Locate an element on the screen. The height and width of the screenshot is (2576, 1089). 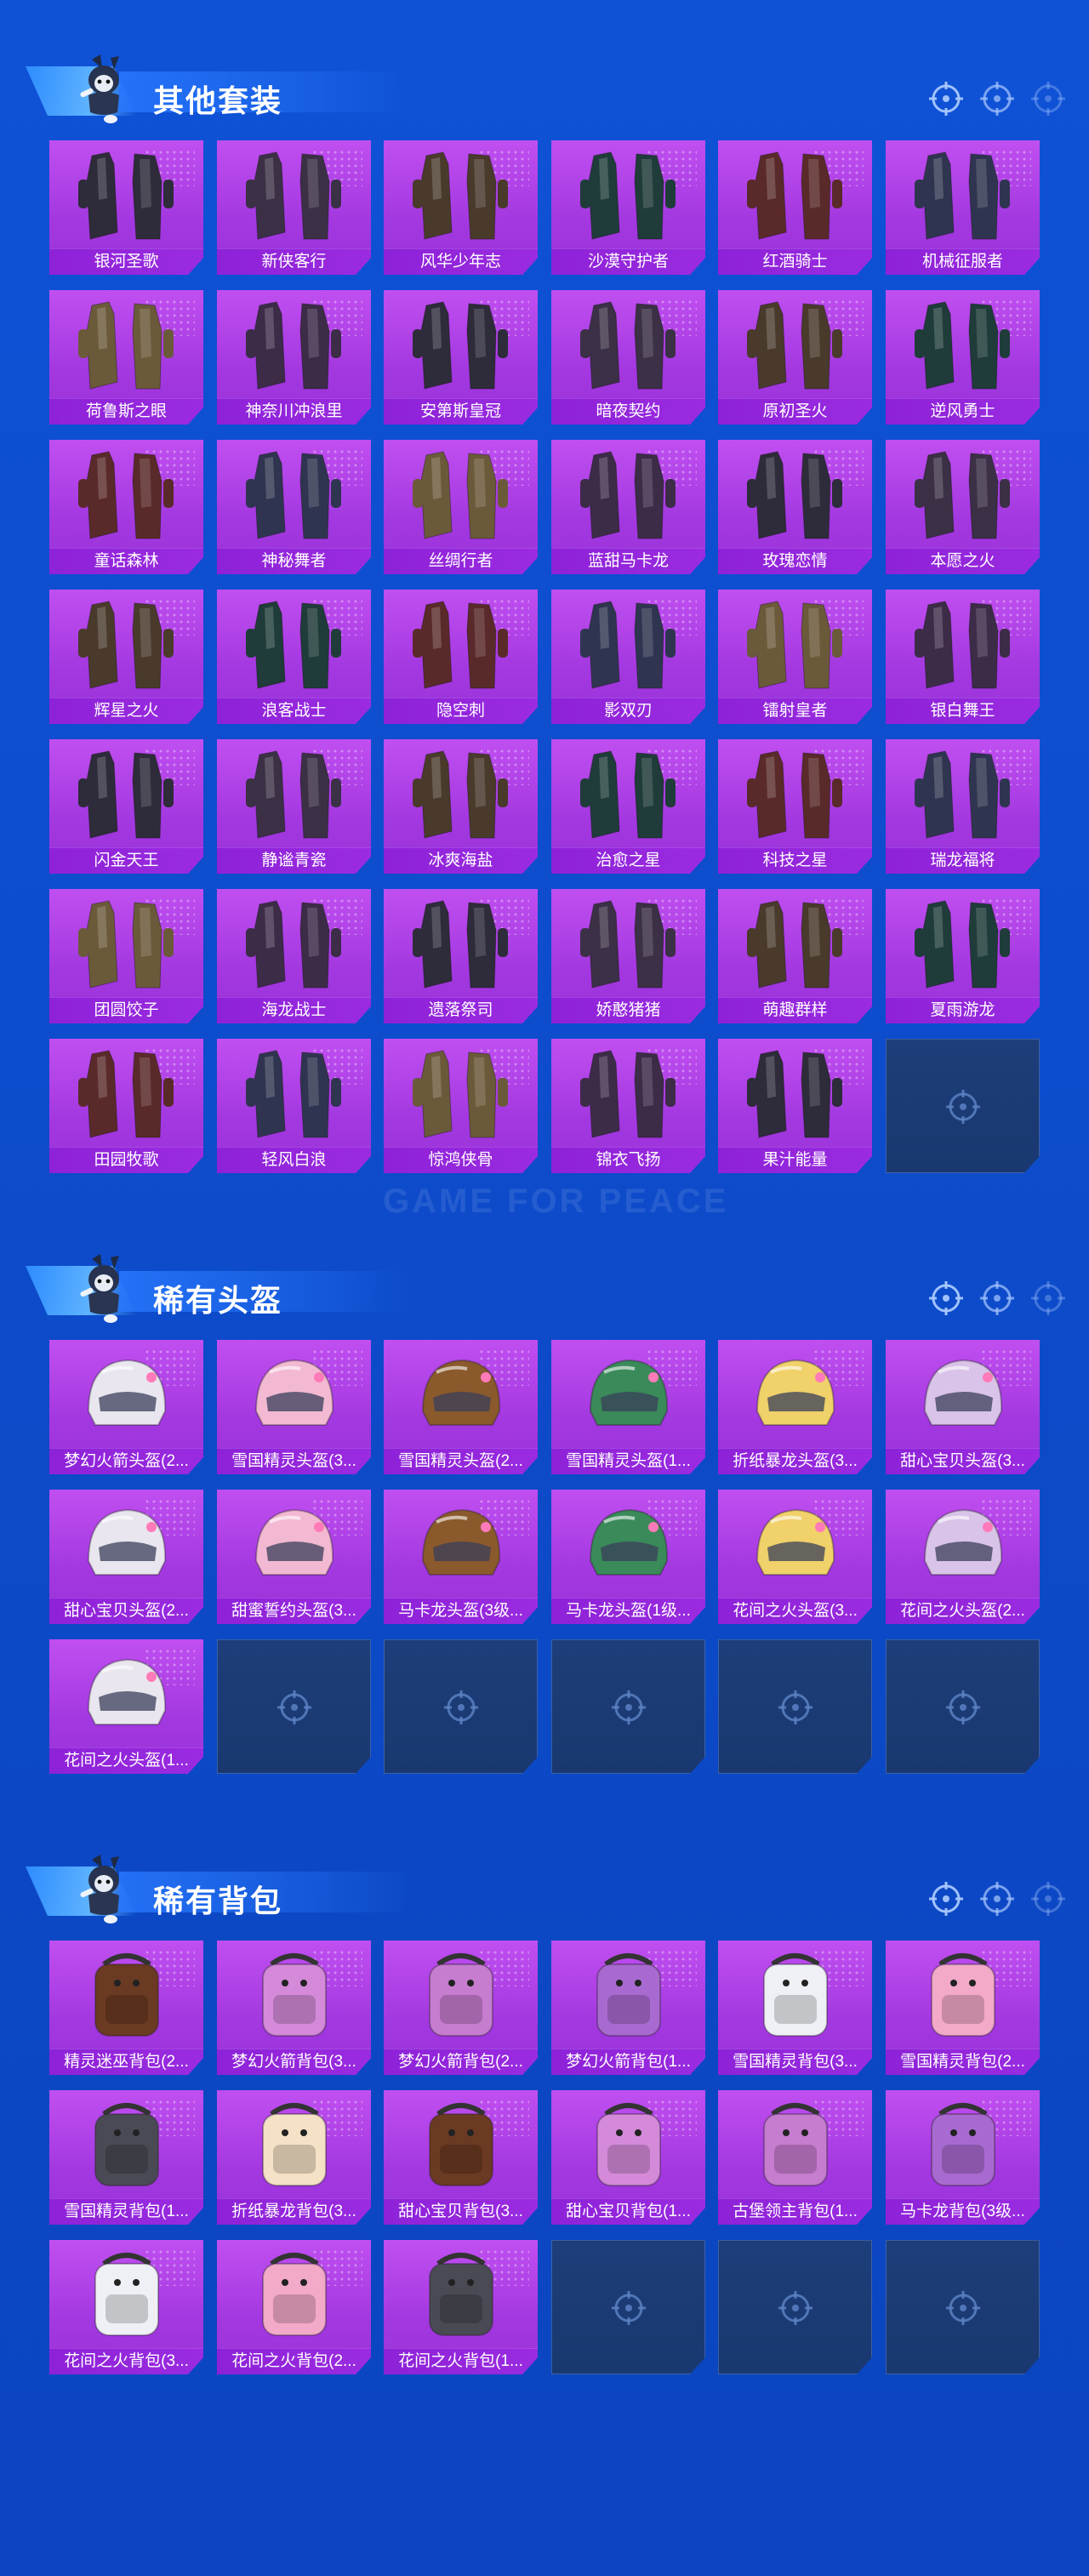
outfit-card: 辉星之火 is located at coordinates (126, 657).